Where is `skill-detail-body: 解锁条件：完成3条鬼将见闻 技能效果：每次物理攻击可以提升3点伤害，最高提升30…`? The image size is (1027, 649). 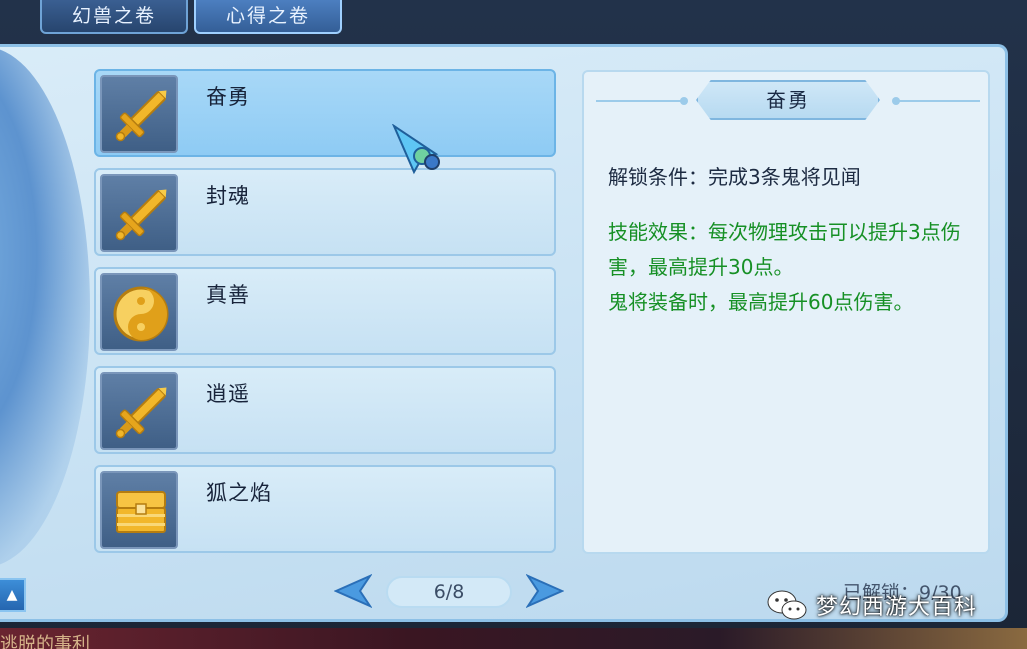
skill-detail-body: 解锁条件：完成3条鬼将见闻 技能效果：每次物理攻击可以提升3点伤害，最高提升30… is located at coordinates (793, 240).